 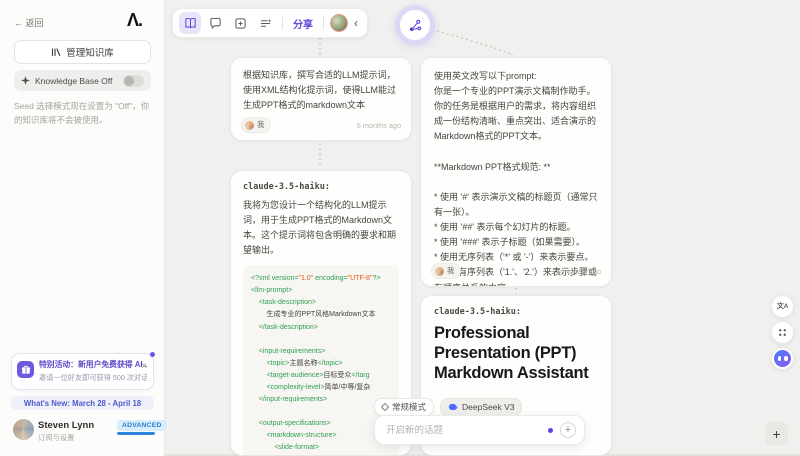 I want to click on back-button: ← 返回, so click(x=29, y=22).